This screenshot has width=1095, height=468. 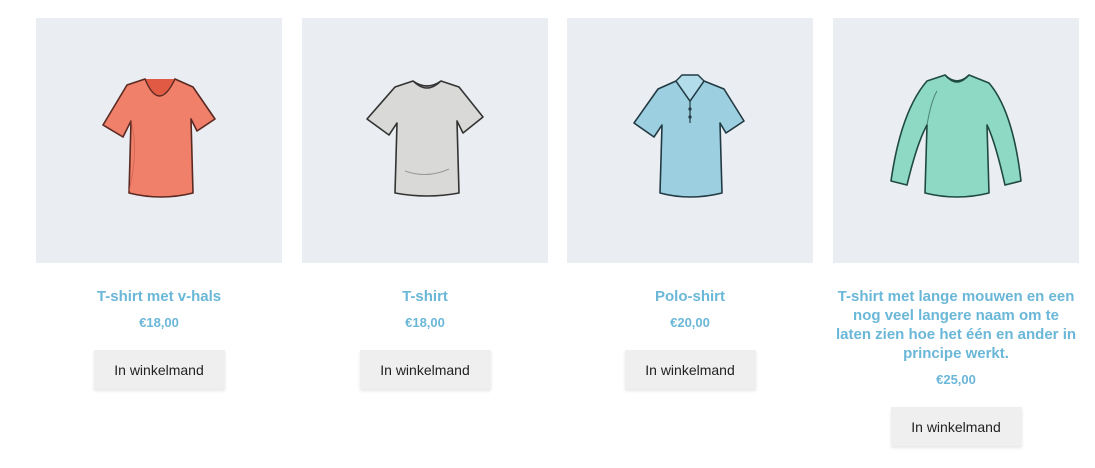 I want to click on tshirt-icon, so click(x=425, y=138).